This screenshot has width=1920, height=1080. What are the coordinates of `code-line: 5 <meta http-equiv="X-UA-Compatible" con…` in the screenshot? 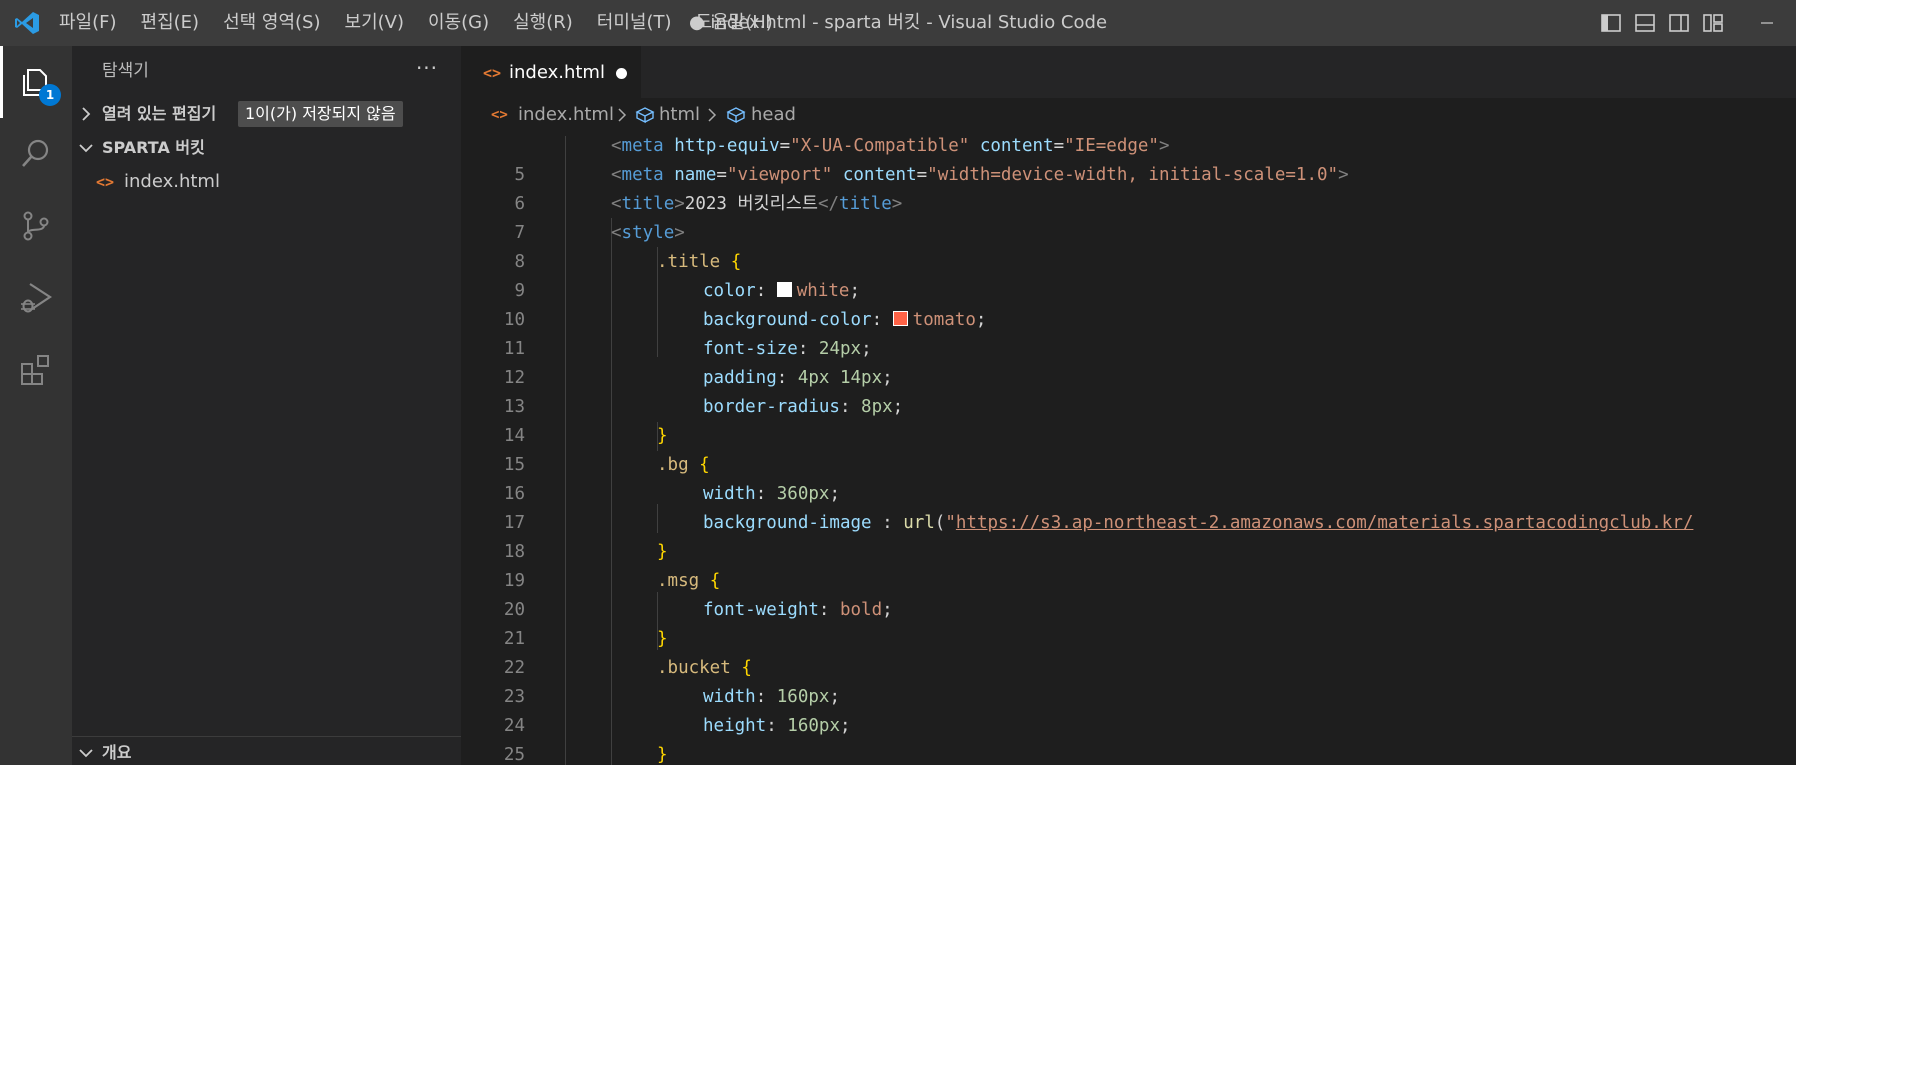 It's located at (1128, 158).